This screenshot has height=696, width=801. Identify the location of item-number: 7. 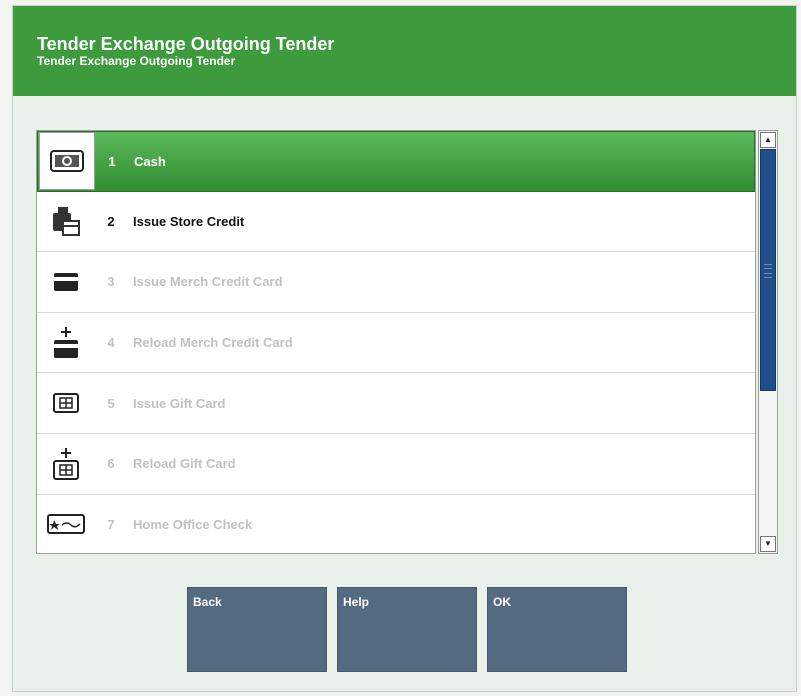
(111, 524).